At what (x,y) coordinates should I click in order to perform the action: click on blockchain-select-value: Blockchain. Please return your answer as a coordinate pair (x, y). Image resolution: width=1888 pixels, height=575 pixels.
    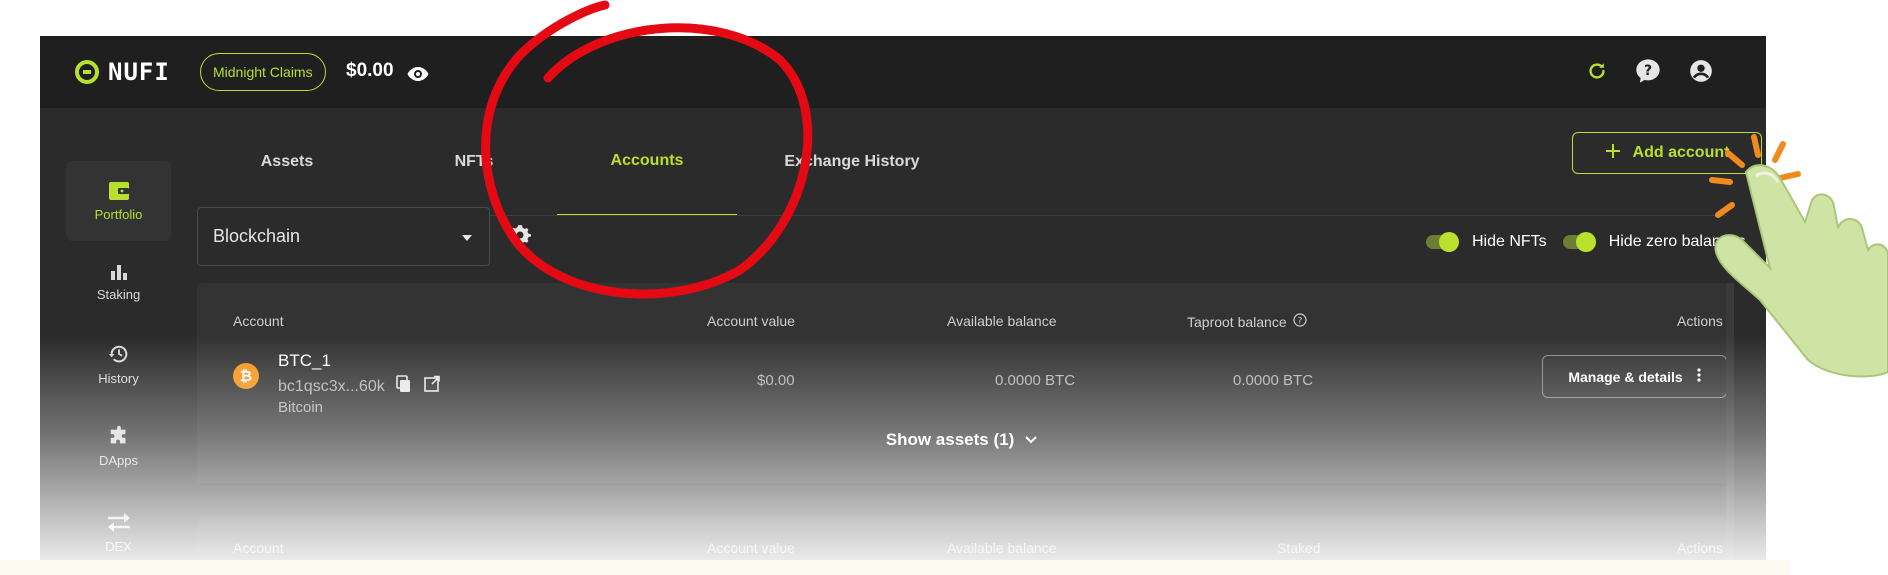
    Looking at the image, I should click on (257, 236).